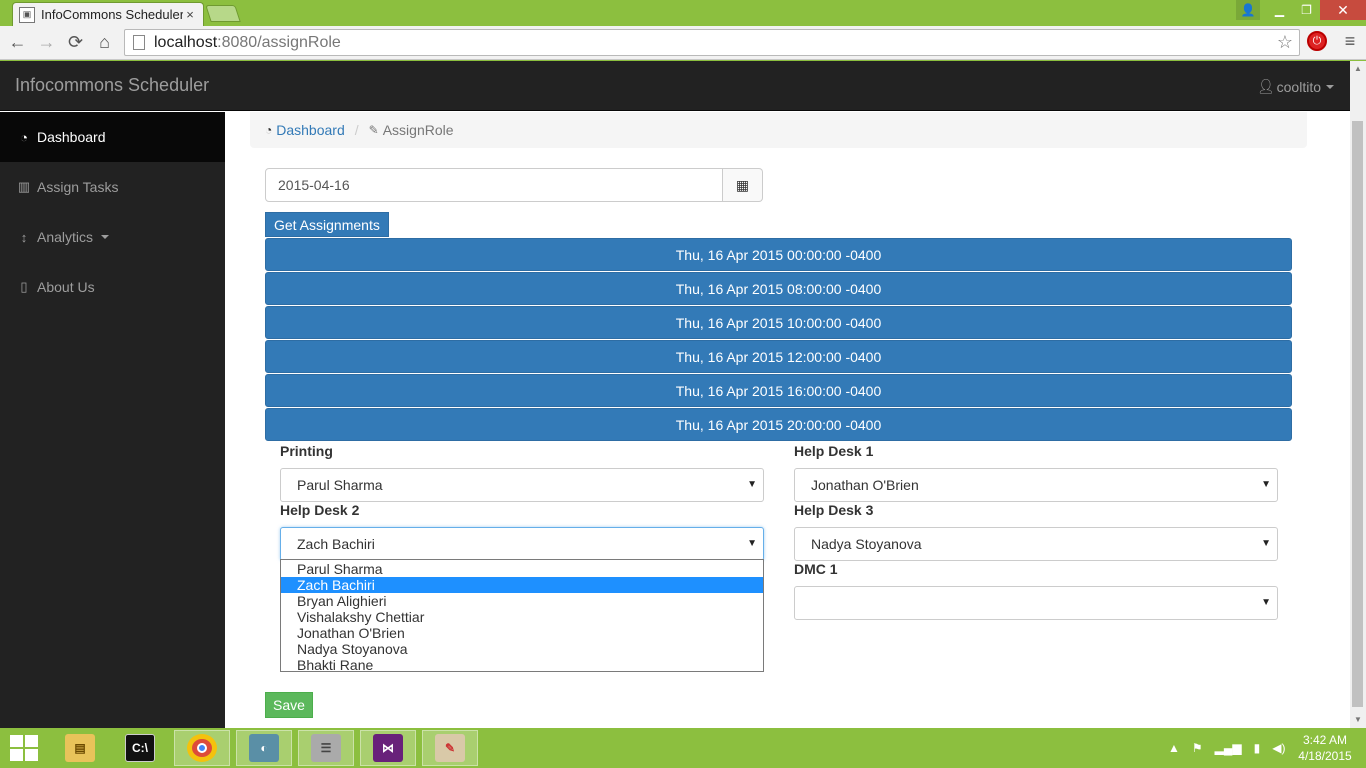 The image size is (1366, 768). I want to click on visual-studio-icon: ⋈, so click(388, 748).